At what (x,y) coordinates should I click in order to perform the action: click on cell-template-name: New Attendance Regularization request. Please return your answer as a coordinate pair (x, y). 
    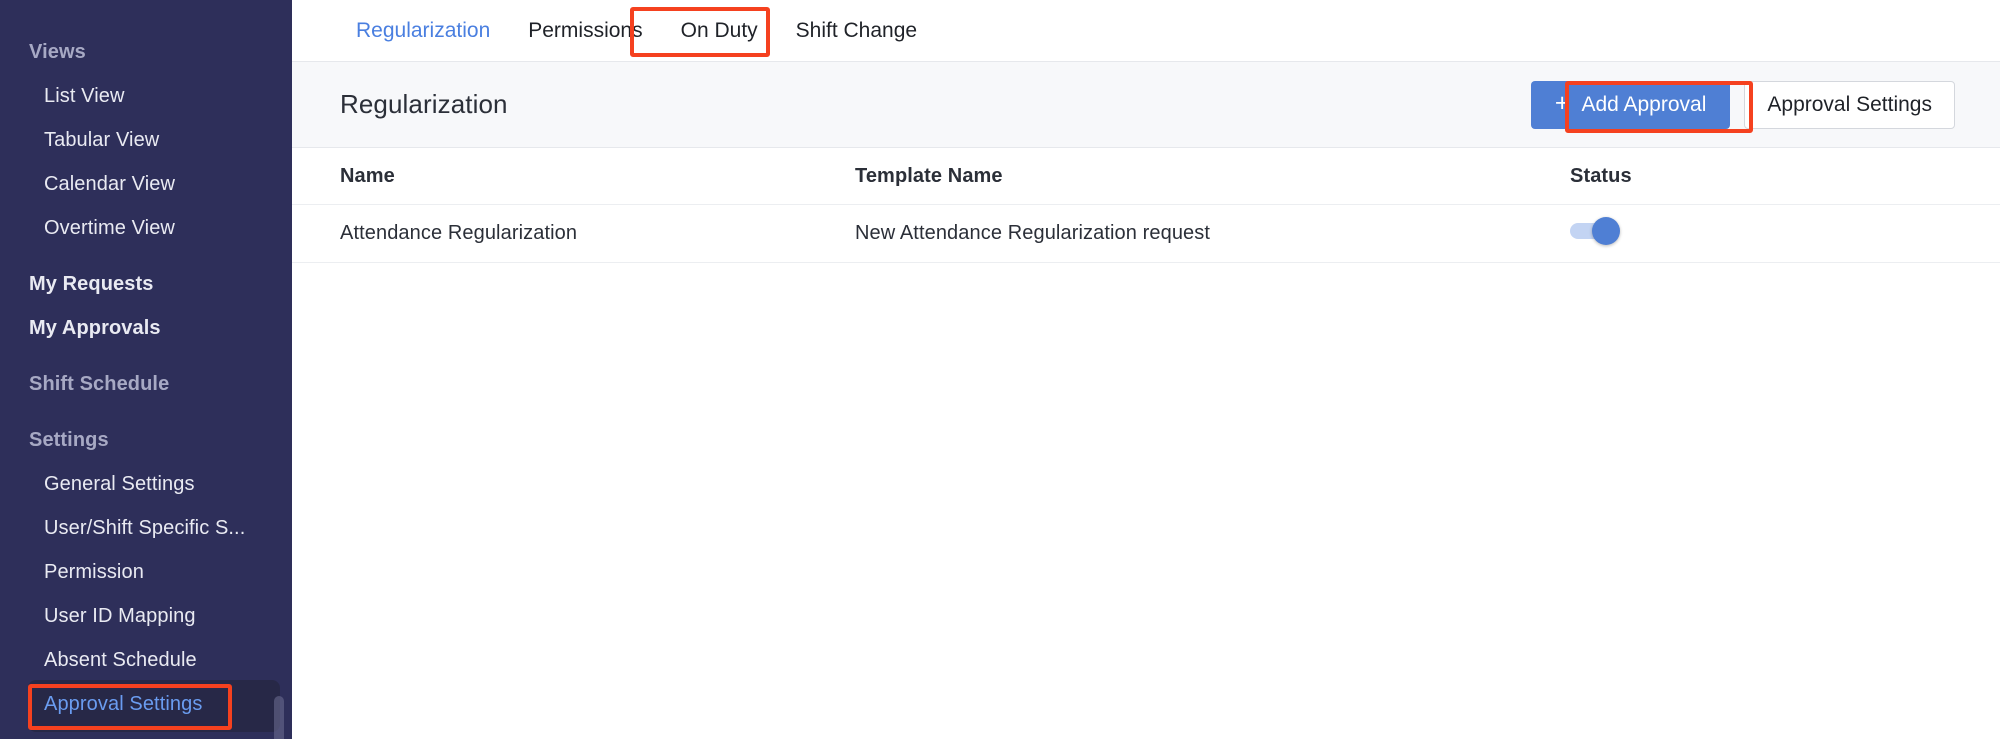
    Looking at the image, I should click on (1033, 233).